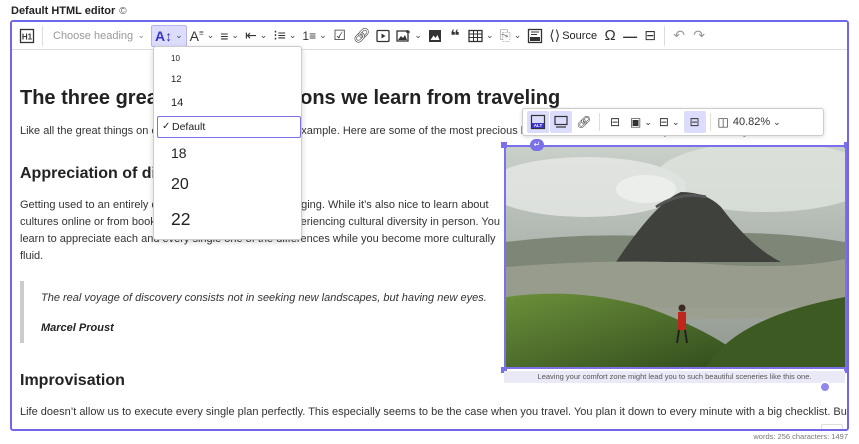 This screenshot has width=859, height=444. What do you see at coordinates (227, 80) in the screenshot?
I see `font-size-option-12: 12` at bounding box center [227, 80].